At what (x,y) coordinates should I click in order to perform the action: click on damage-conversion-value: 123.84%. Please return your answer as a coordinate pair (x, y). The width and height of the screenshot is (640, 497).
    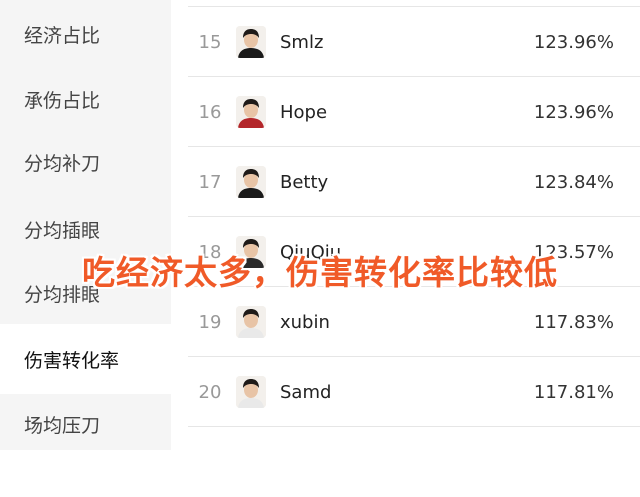
    Looking at the image, I should click on (573, 182).